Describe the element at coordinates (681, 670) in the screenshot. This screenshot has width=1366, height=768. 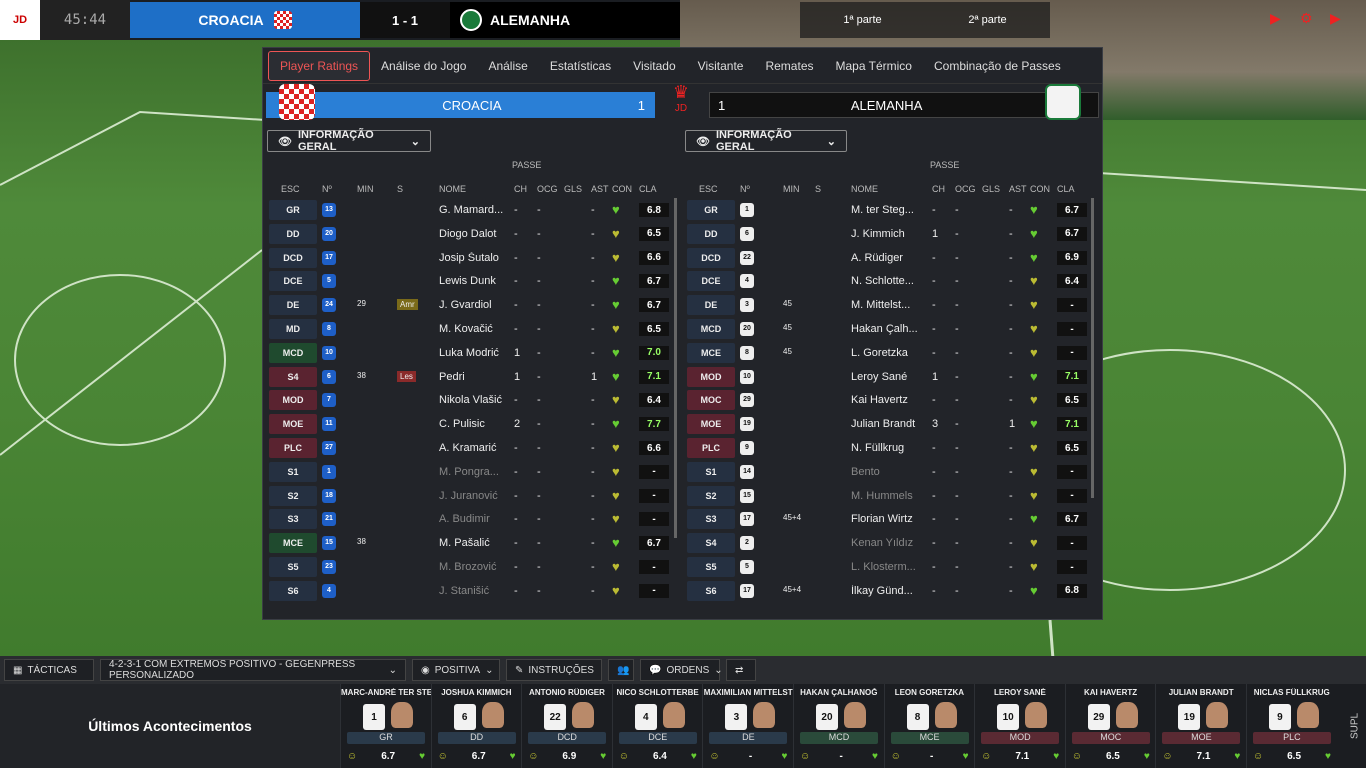
I see `orders-select: 💬 ORDENS ⌄` at that location.